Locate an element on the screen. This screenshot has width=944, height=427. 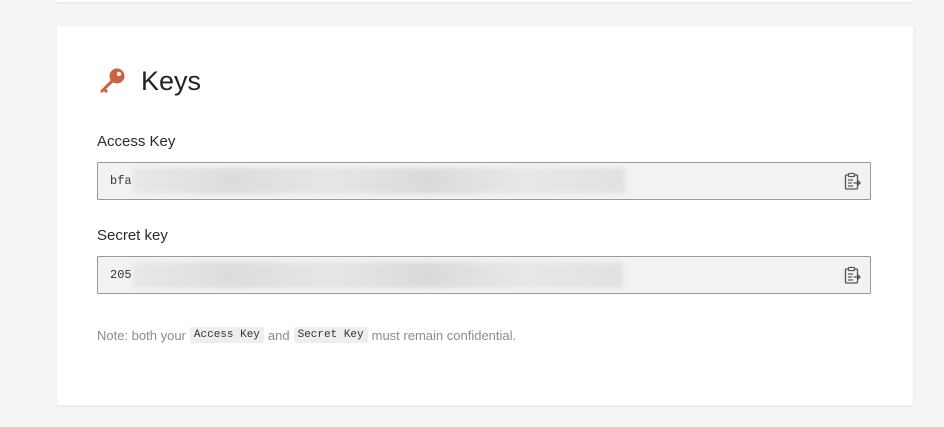
access-key-redaction is located at coordinates (379, 181).